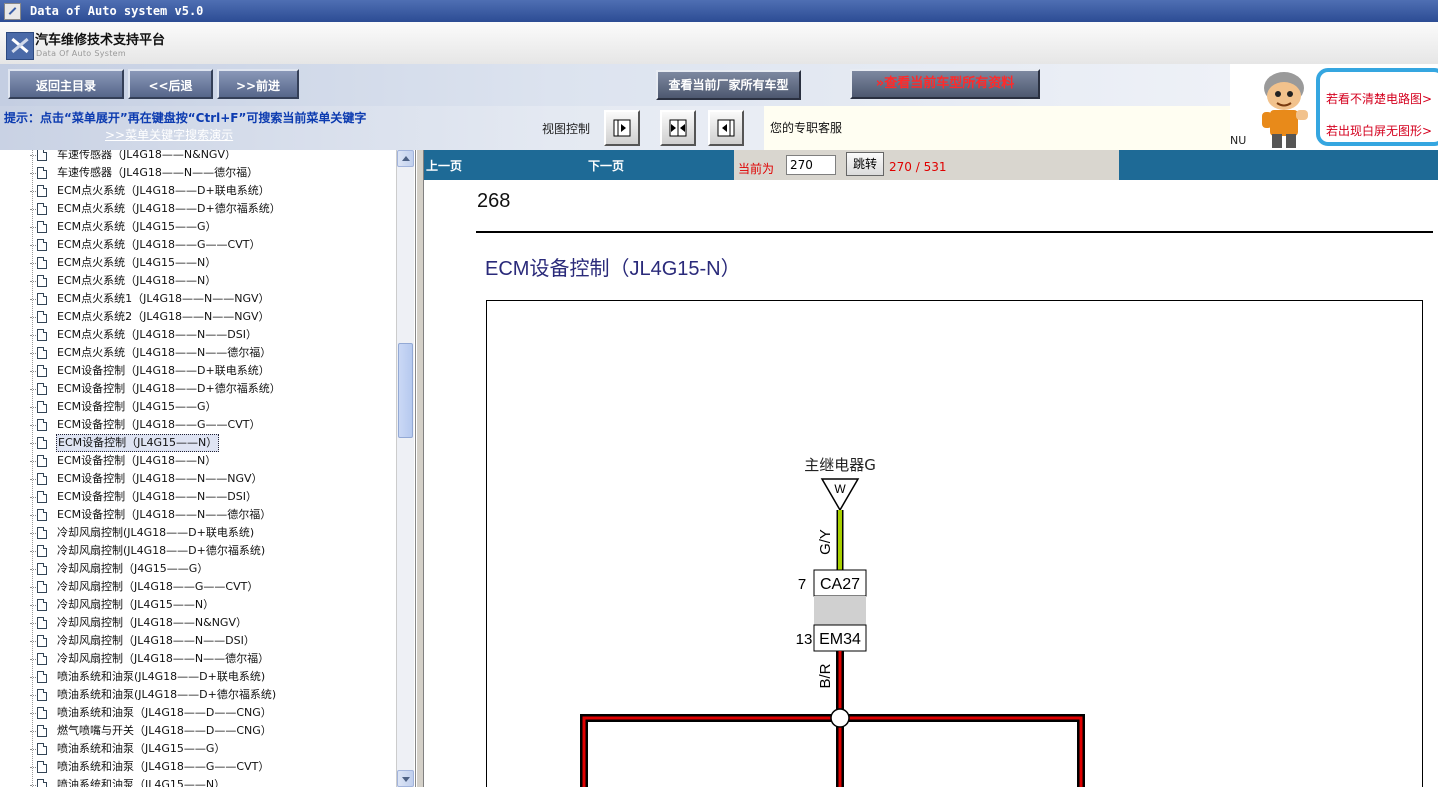  What do you see at coordinates (840, 465) in the screenshot?
I see `relay-label: 主继电器G` at bounding box center [840, 465].